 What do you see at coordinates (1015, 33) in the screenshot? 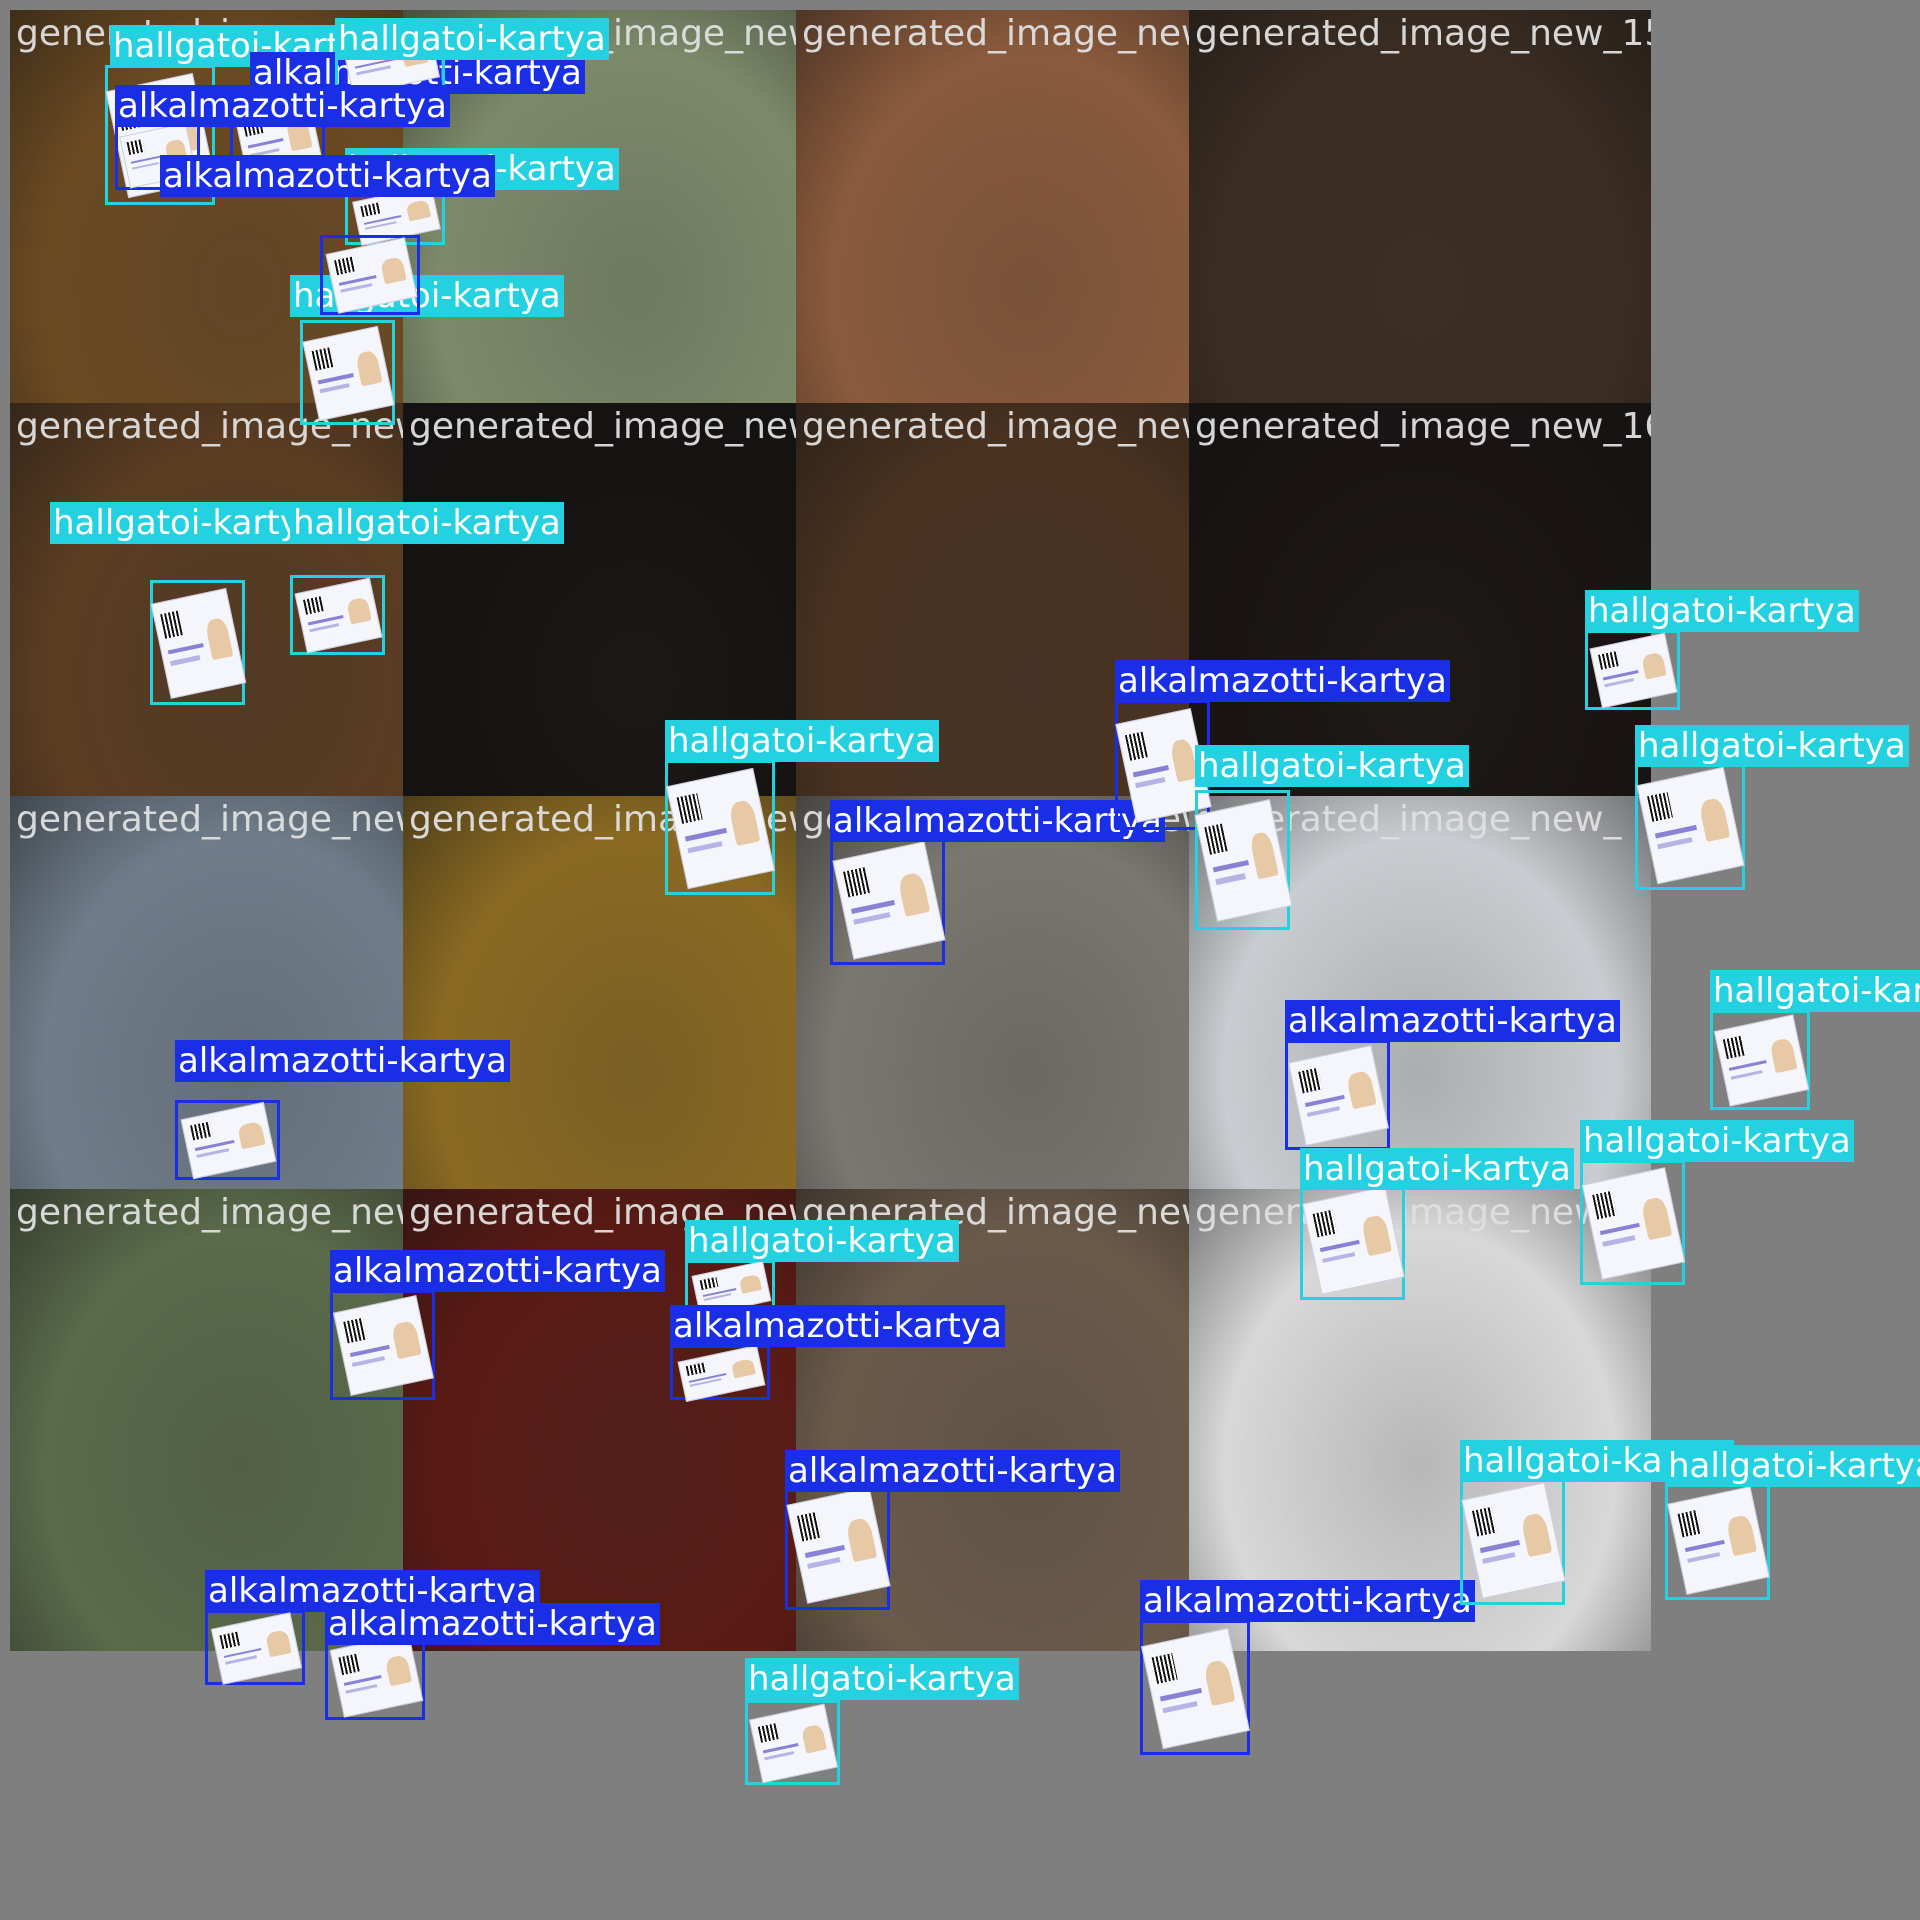
I see `tile-filename: generated_image_new_` at bounding box center [1015, 33].